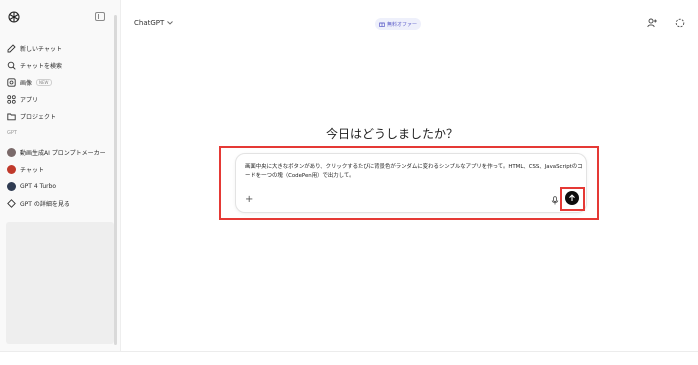 Image resolution: width=698 pixels, height=365 pixels. What do you see at coordinates (29, 100) in the screenshot?
I see `sidebar-item-label: アプリ` at bounding box center [29, 100].